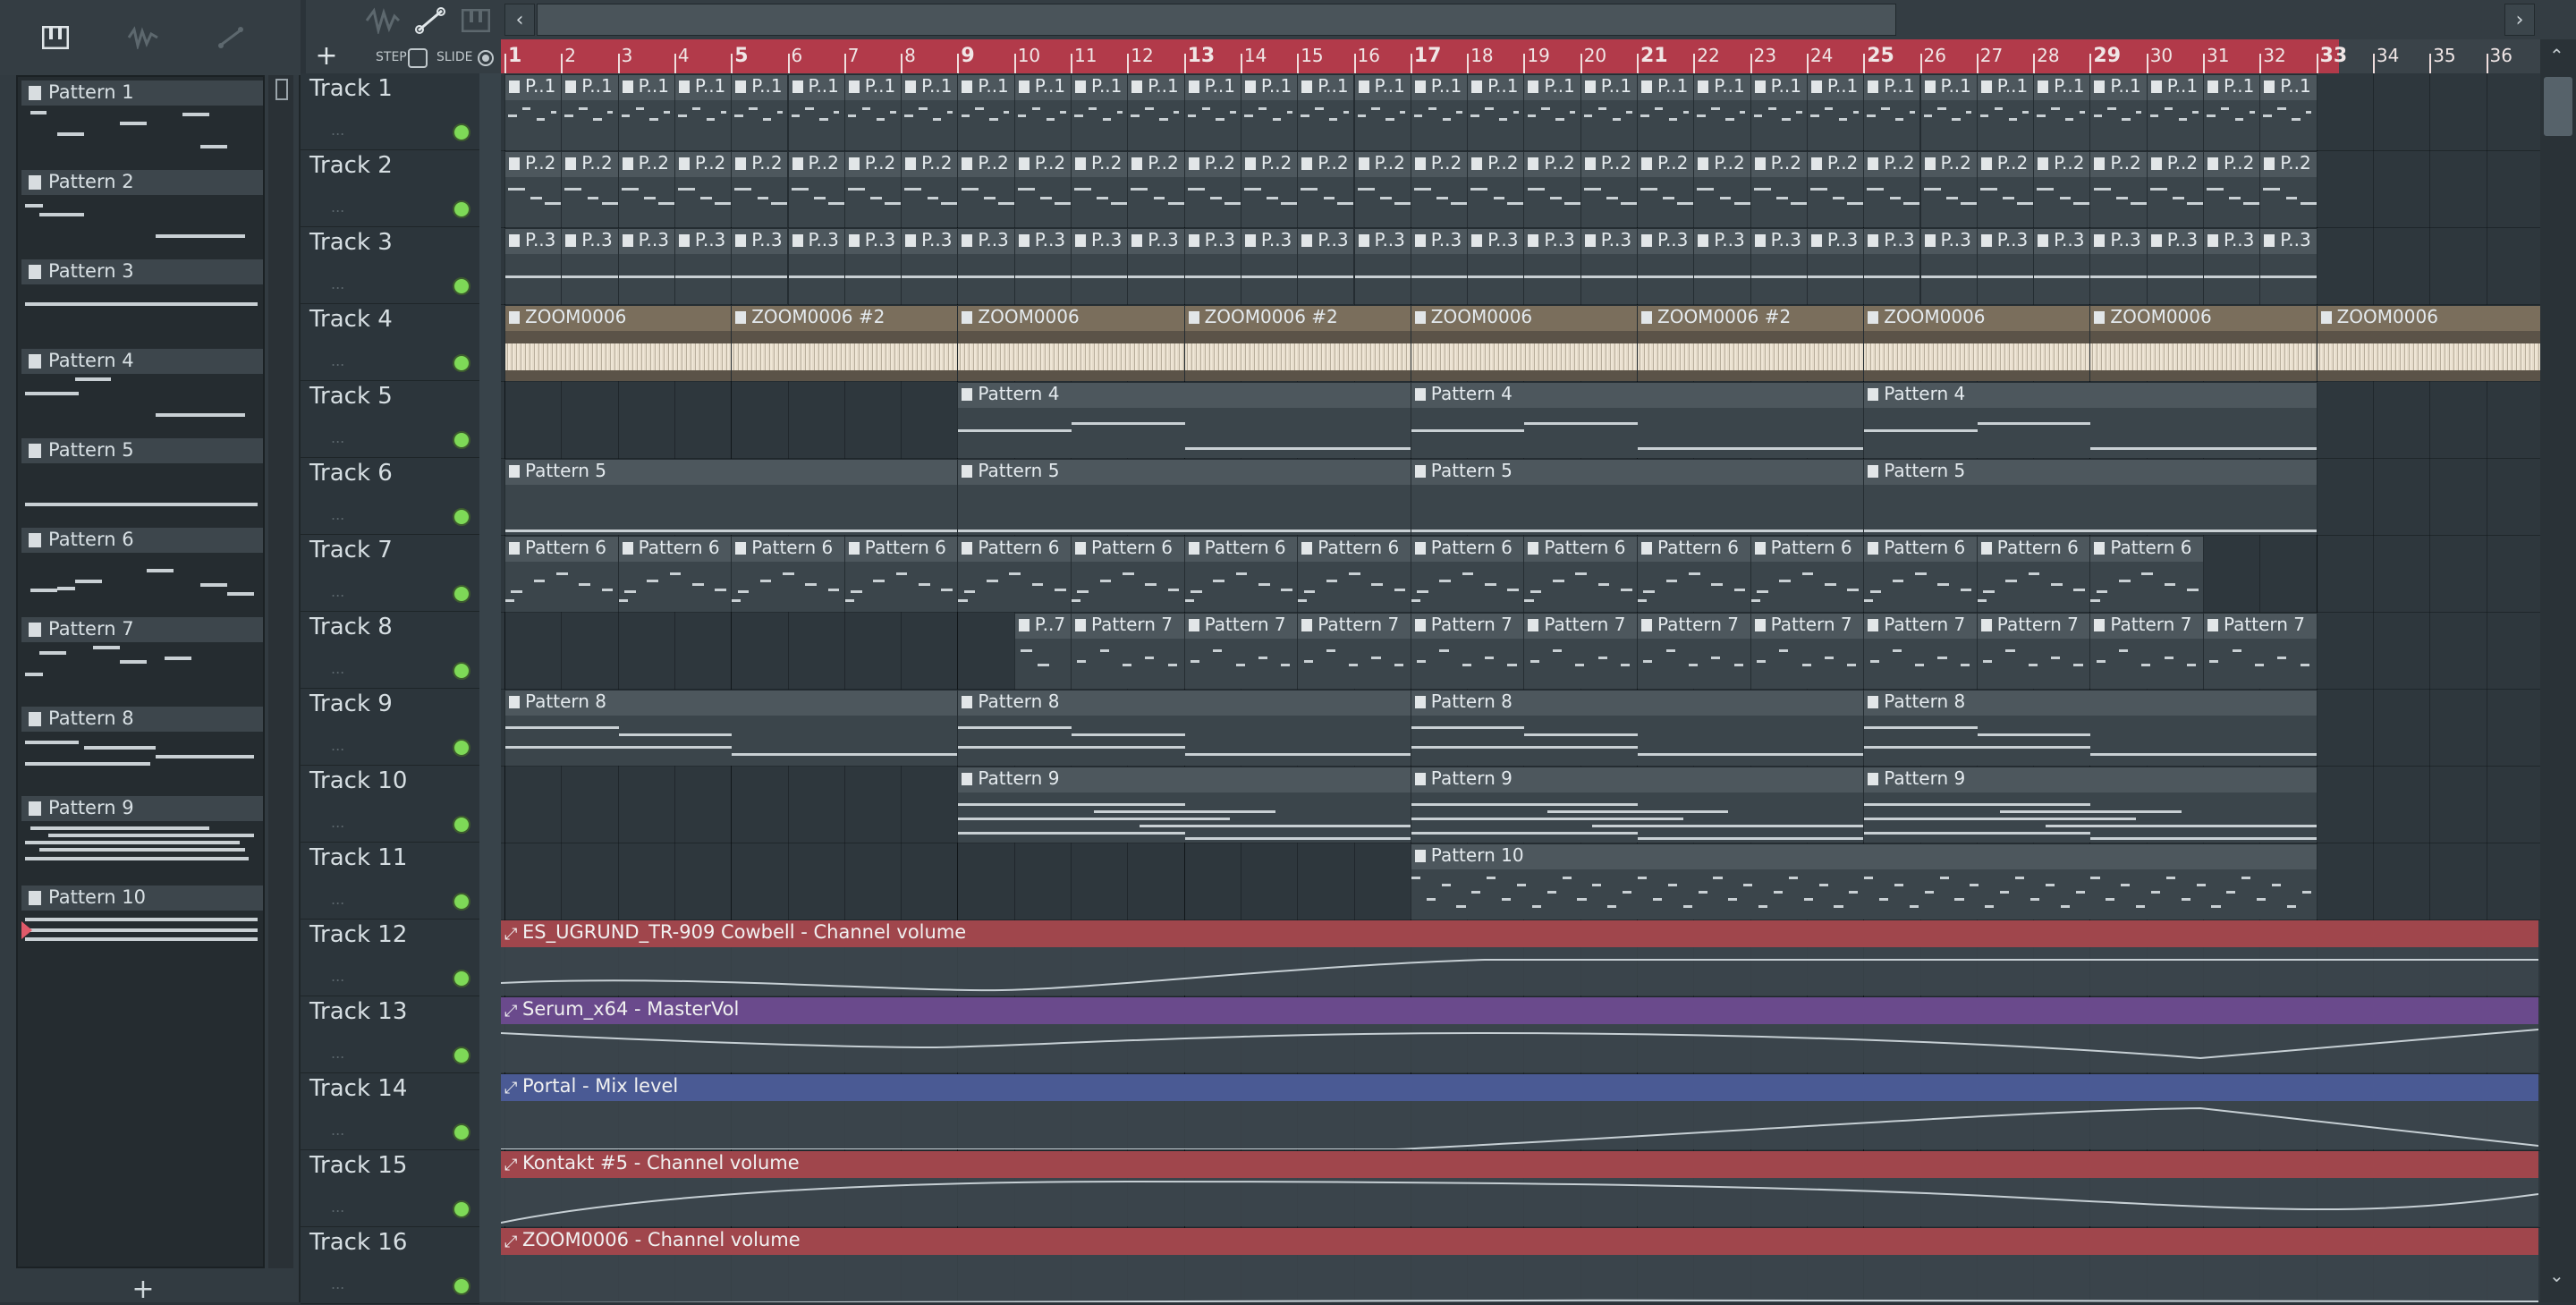  What do you see at coordinates (1184, 703) in the screenshot?
I see `clip-header: Pattern 8` at bounding box center [1184, 703].